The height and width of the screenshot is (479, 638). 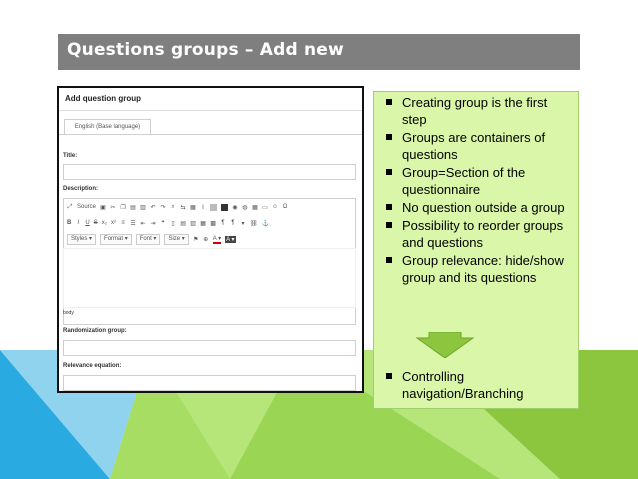 I want to click on format-label: Format, so click(x=114, y=238).